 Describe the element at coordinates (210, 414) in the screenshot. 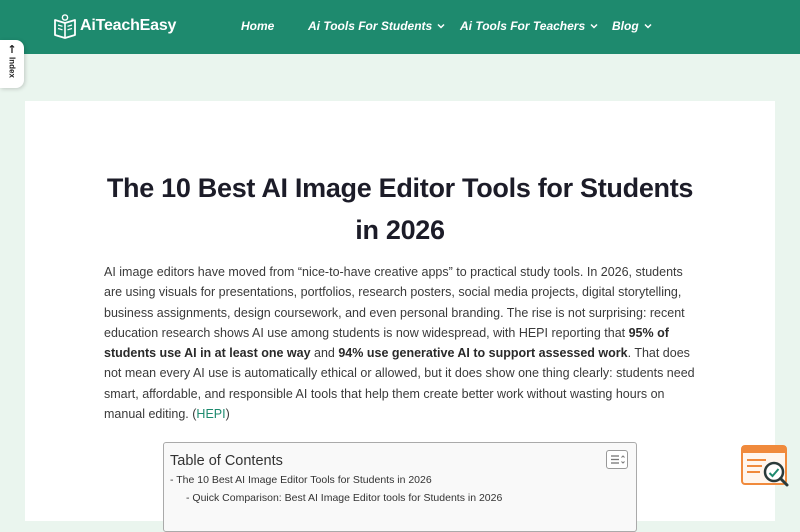

I see `hepi-link: HEPI` at that location.